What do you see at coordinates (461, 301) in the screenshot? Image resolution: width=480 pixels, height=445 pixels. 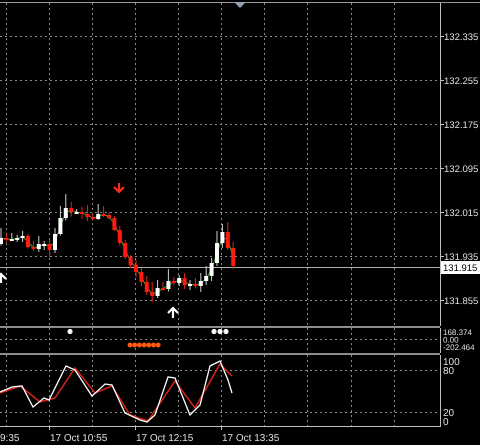 I see `price-label: 131.855` at bounding box center [461, 301].